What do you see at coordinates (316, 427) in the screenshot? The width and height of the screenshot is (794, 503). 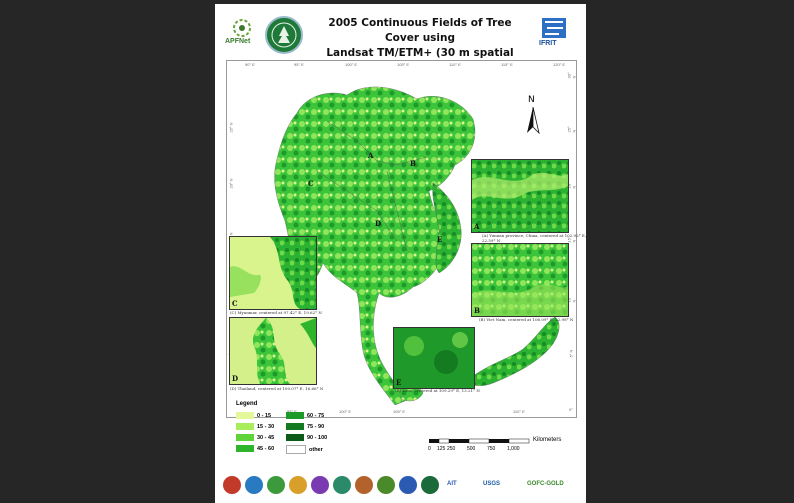 I see `legend-label: 75 - 90` at bounding box center [316, 427].